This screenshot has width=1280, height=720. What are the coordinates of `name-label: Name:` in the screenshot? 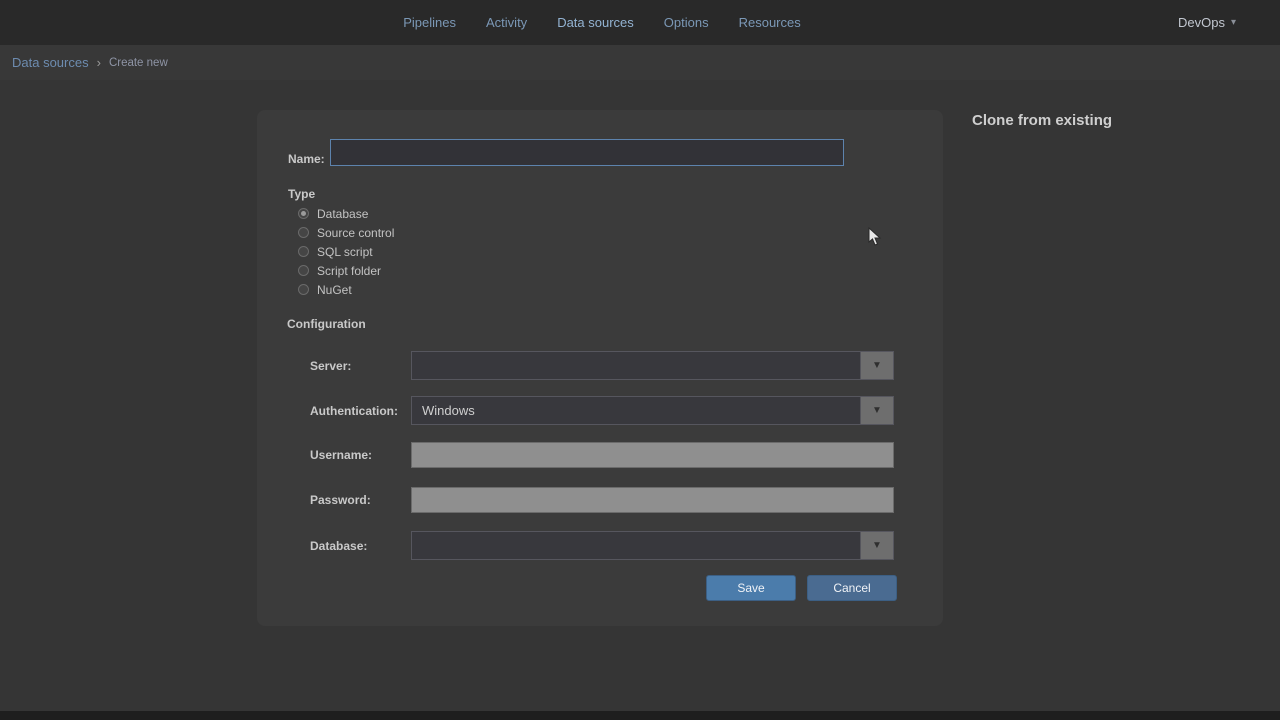 It's located at (306, 159).